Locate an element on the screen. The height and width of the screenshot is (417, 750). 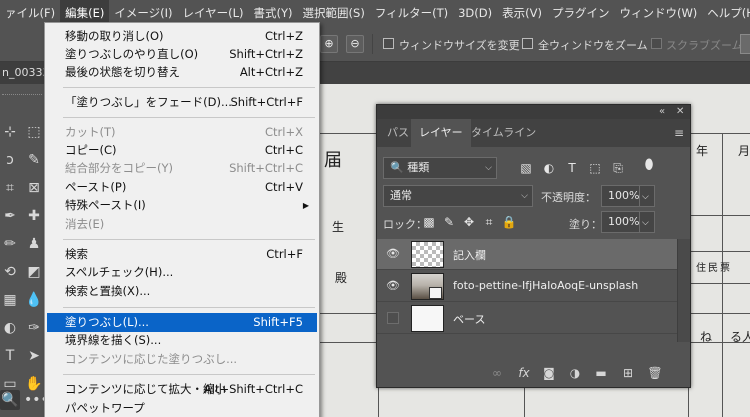
all-windows-zoom-checkbox is located at coordinates (527, 43).